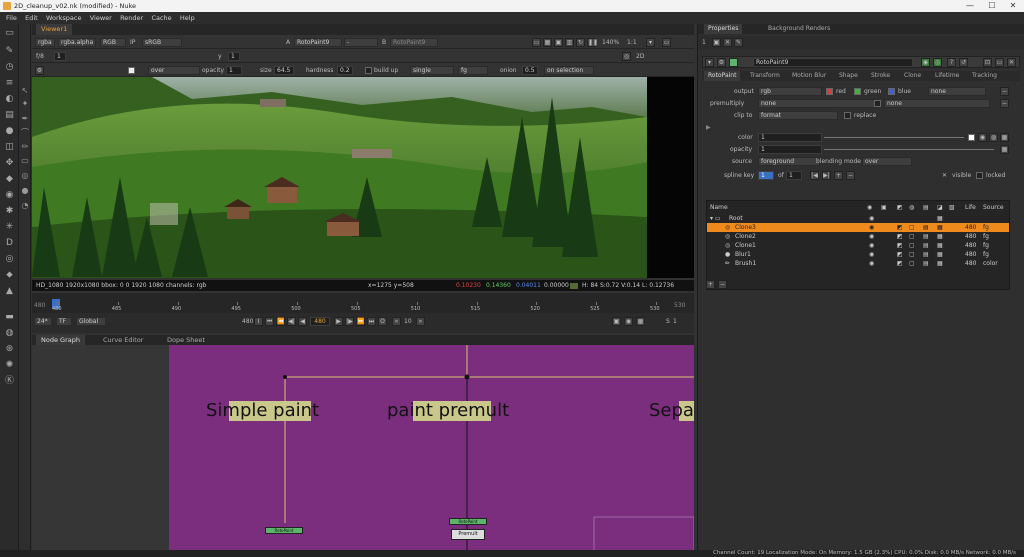 This screenshot has height=557, width=1024. What do you see at coordinates (869, 207) in the screenshot?
I see `col-visible-icon: ◉` at bounding box center [869, 207].